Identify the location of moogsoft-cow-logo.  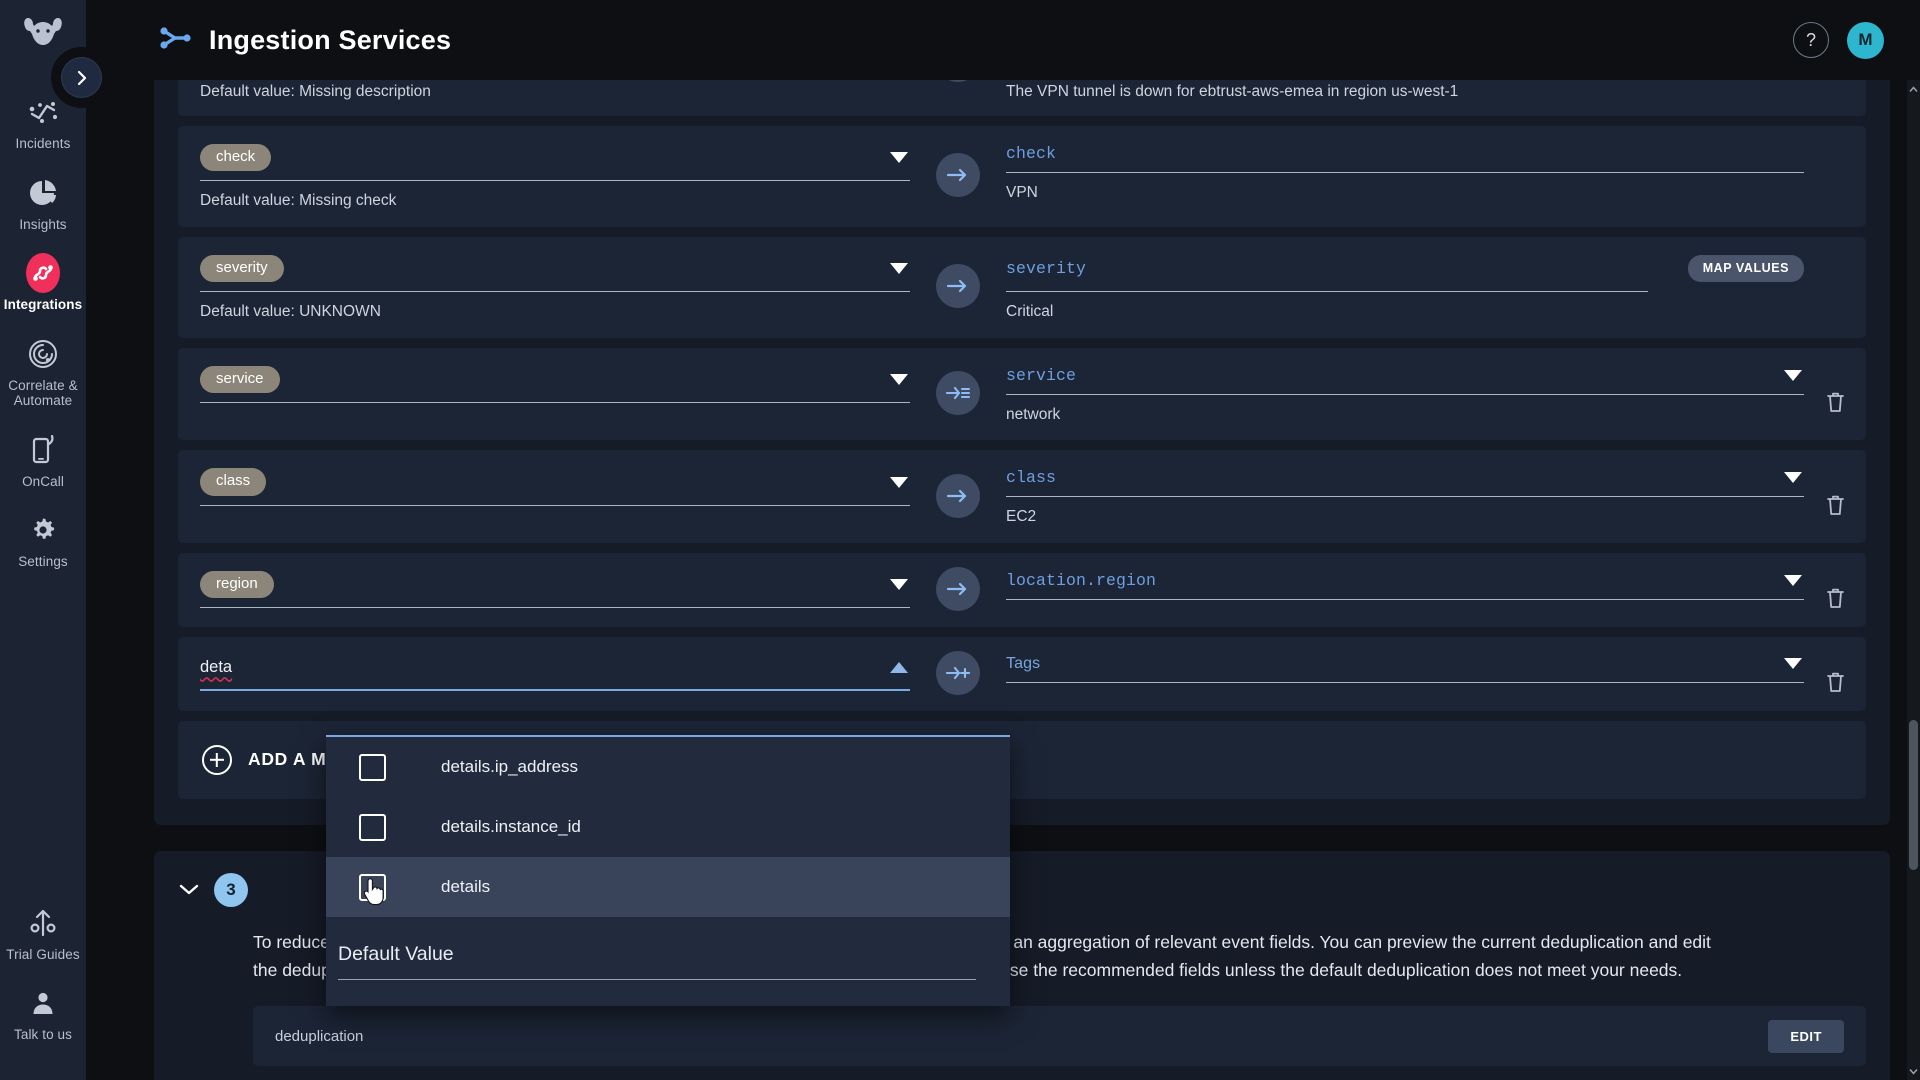
(43, 31).